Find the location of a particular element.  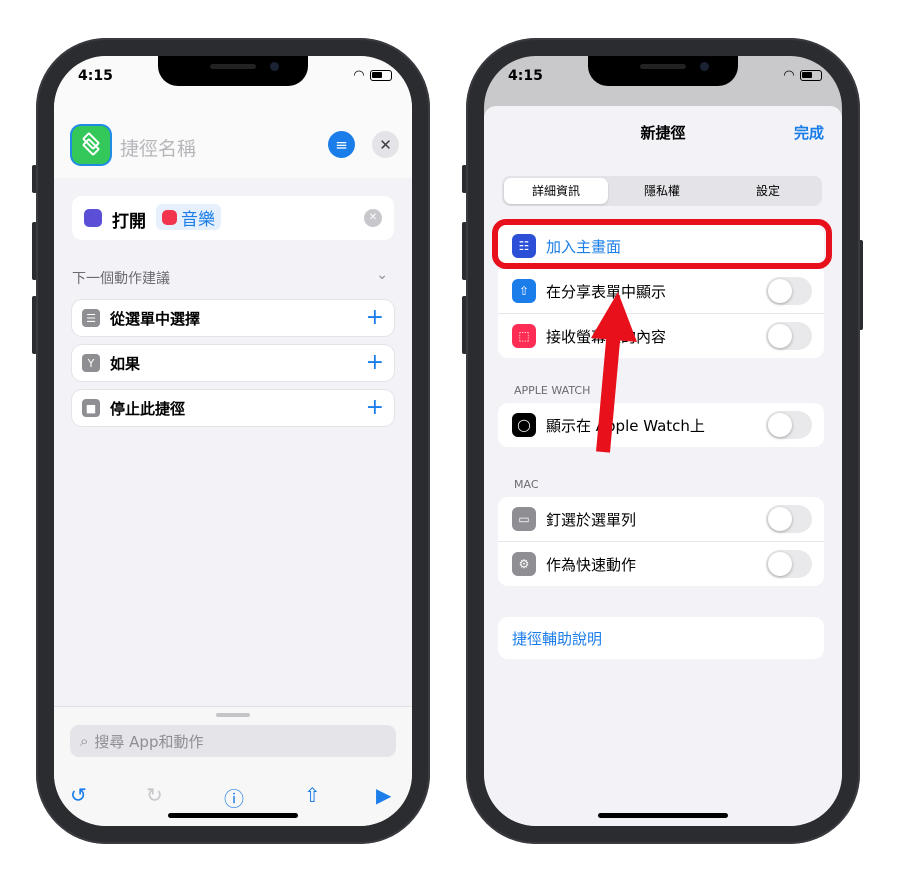

watch-toggle is located at coordinates (789, 425).